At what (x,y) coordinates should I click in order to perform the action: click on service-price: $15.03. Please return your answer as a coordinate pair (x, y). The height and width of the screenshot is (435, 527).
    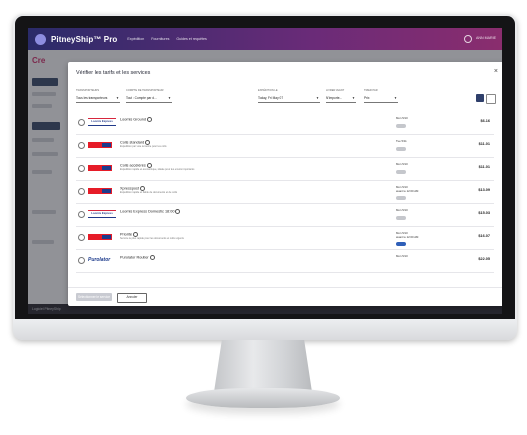
    Looking at the image, I should click on (484, 213).